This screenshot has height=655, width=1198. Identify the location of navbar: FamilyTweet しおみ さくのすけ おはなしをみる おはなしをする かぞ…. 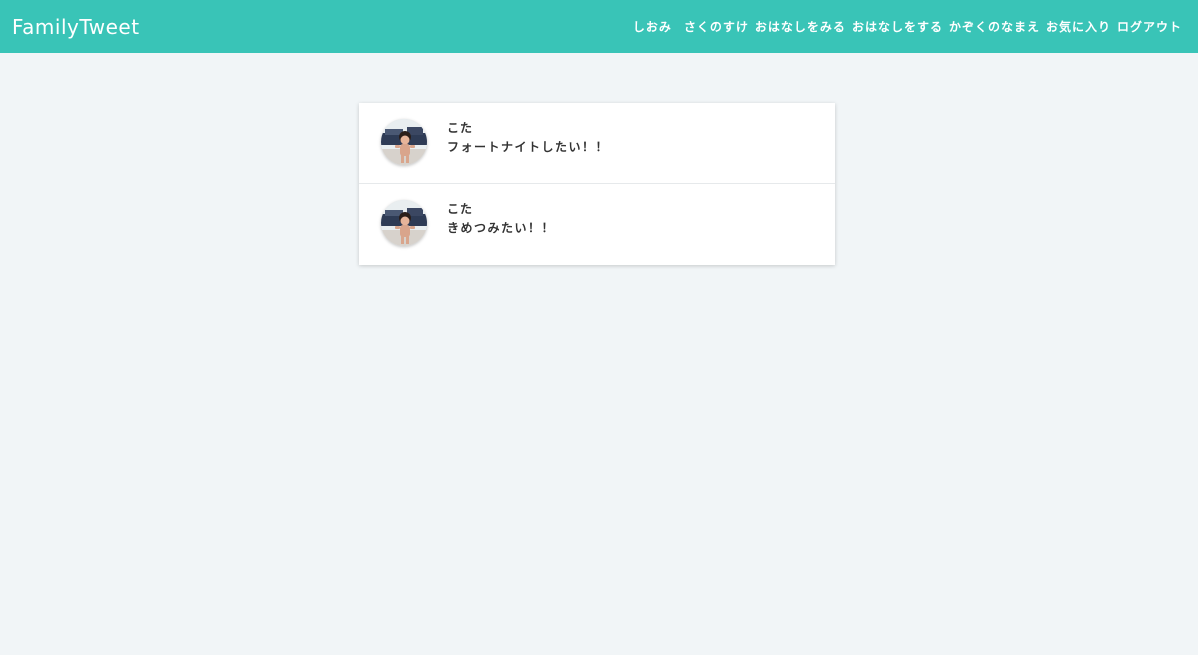
(599, 26).